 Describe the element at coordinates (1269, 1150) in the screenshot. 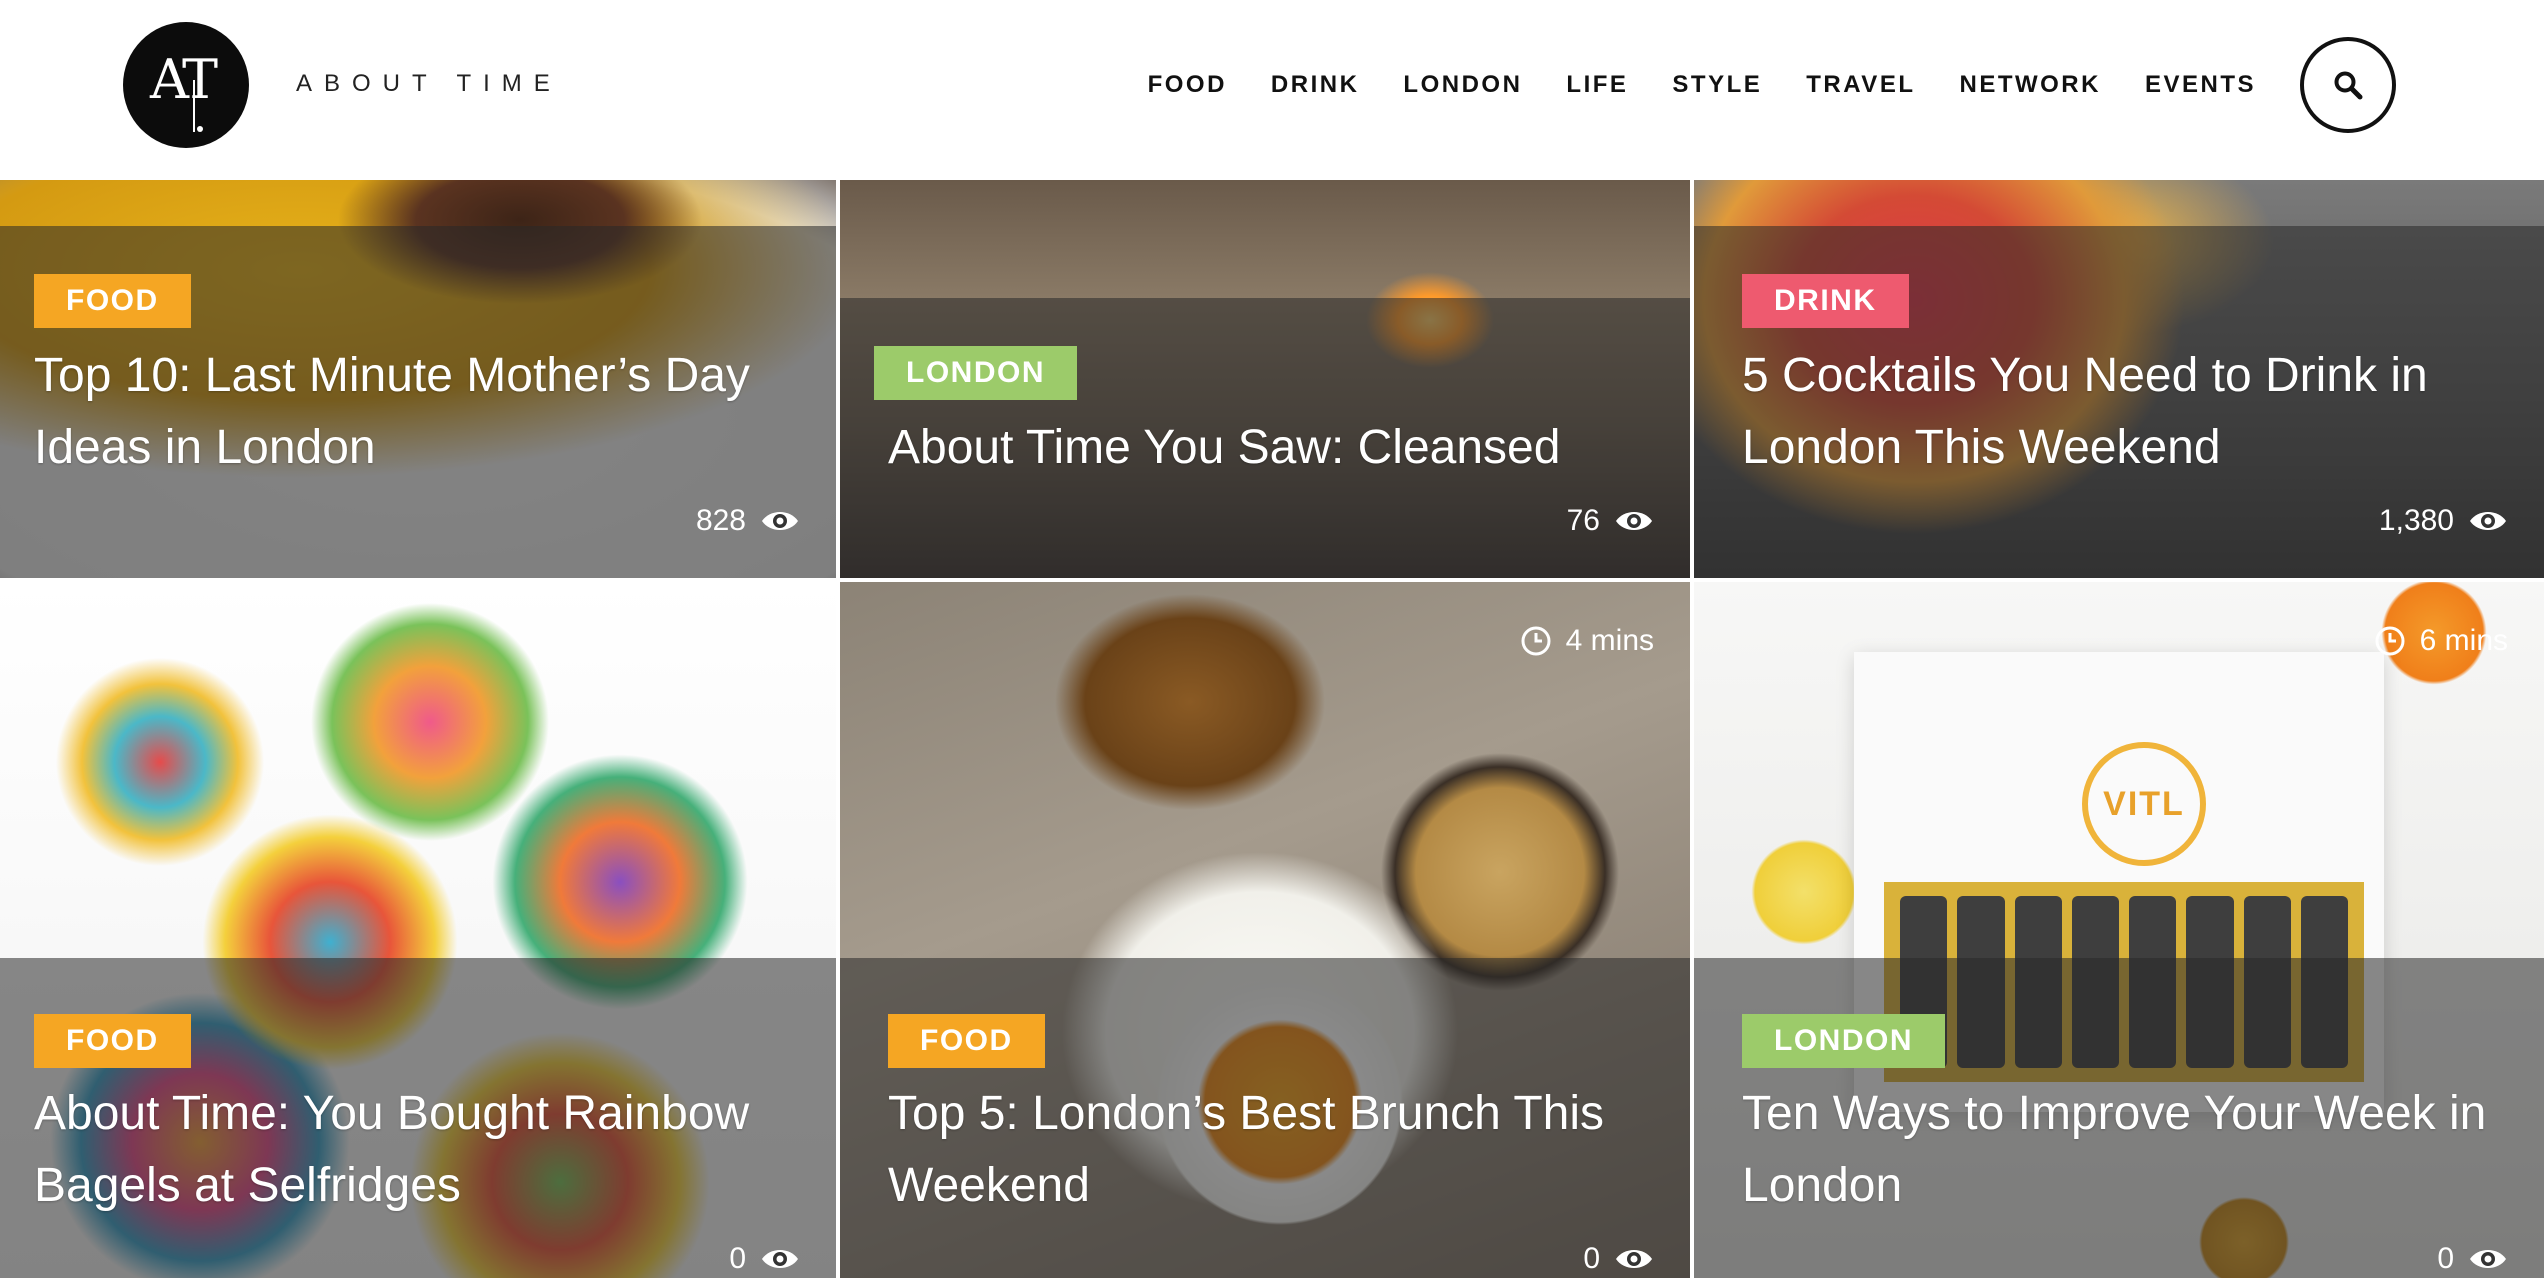

I see `article-title: Top 5: London’s Best Brunch This Weekend` at that location.